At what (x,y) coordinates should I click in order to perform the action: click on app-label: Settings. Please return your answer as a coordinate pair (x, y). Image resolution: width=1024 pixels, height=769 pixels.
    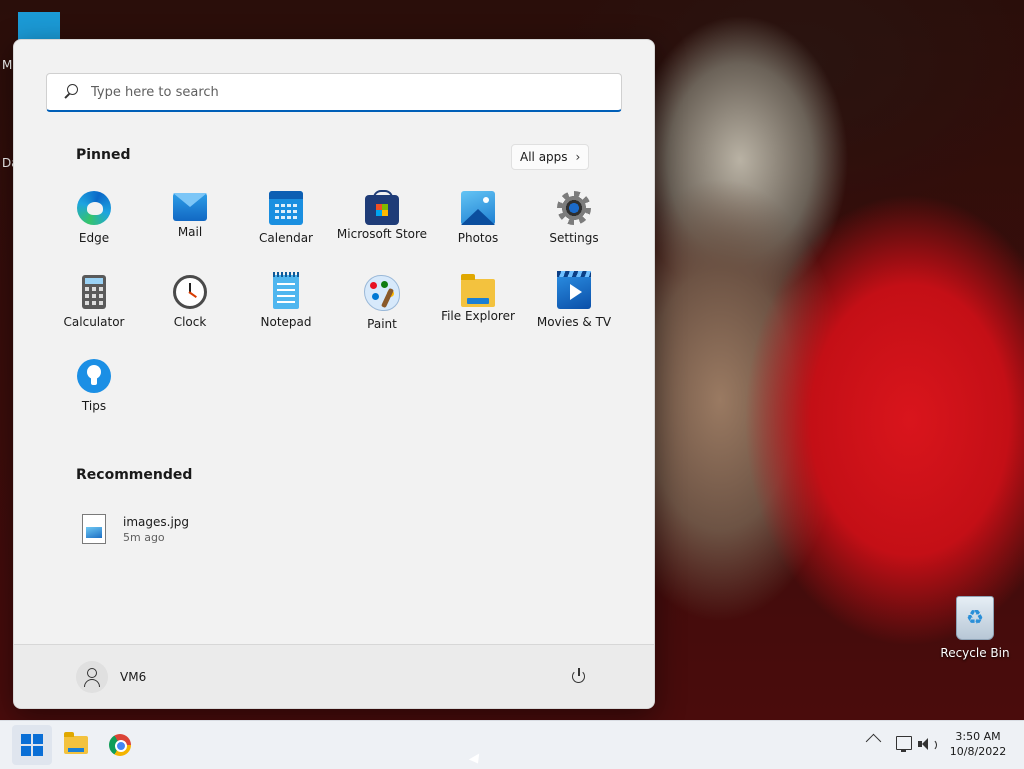
    Looking at the image, I should click on (574, 238).